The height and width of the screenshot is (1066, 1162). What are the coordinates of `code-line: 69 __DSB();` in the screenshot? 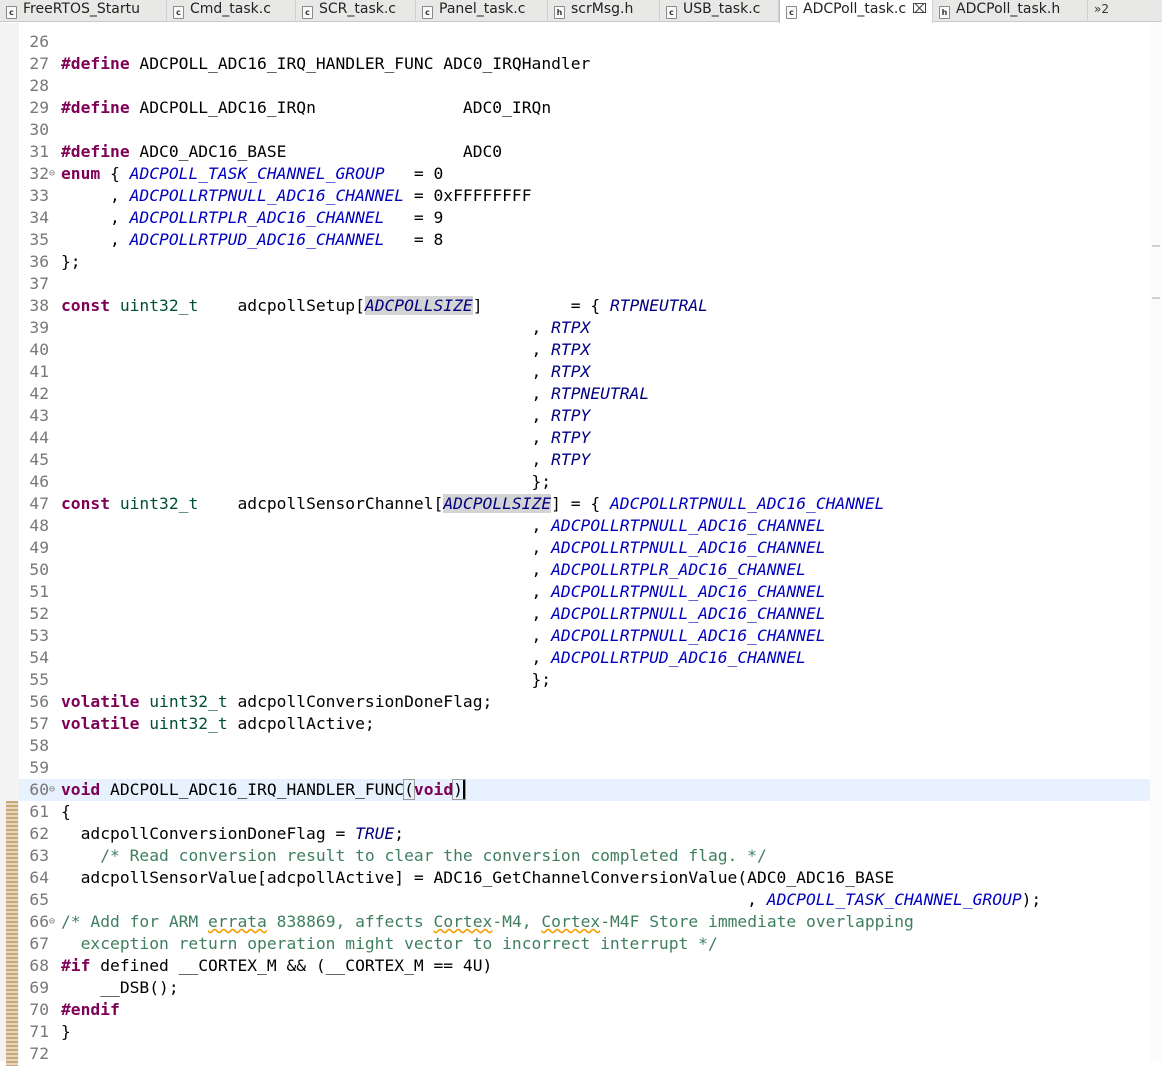 It's located at (584, 988).